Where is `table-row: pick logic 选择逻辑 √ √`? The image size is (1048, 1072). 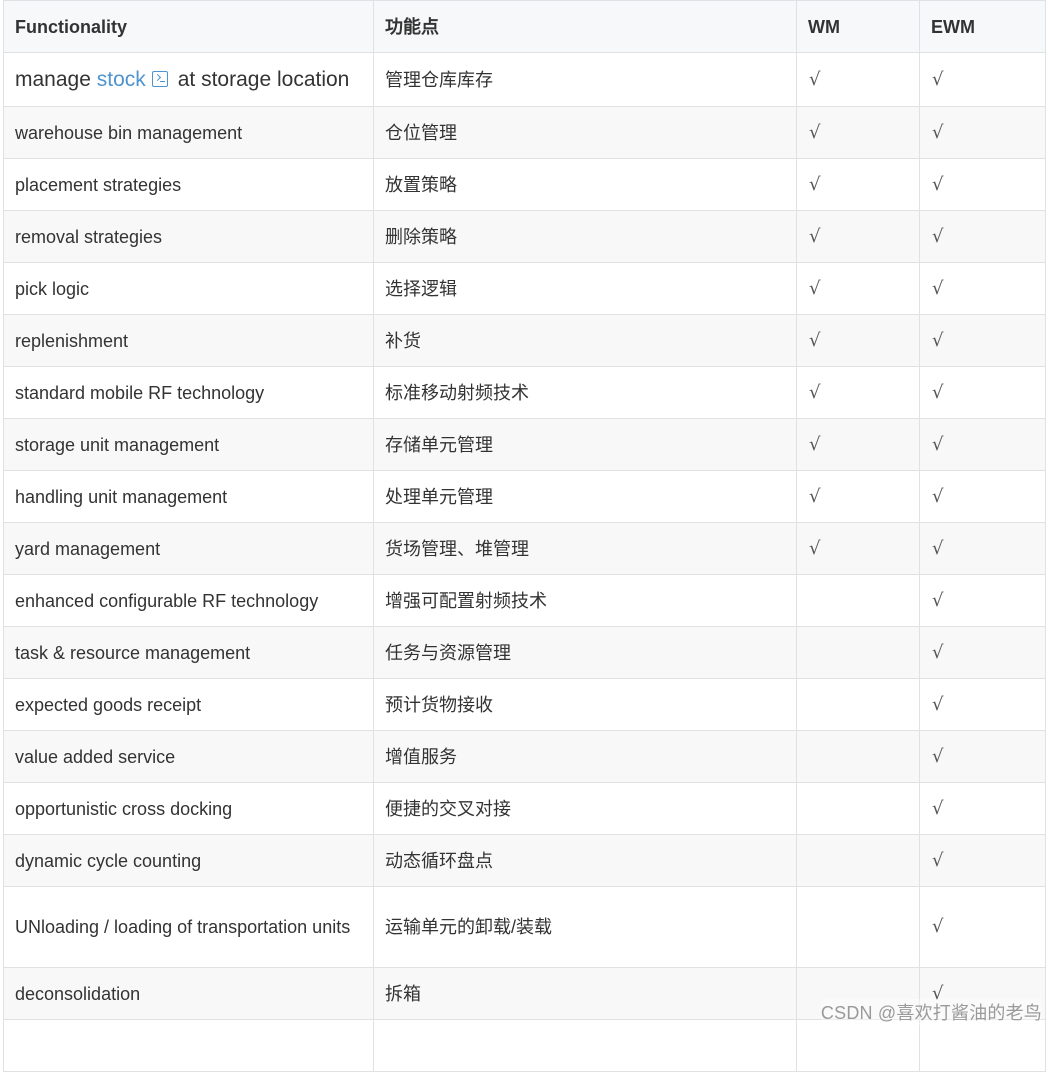
table-row: pick logic 选择逻辑 √ √ is located at coordinates (524, 288).